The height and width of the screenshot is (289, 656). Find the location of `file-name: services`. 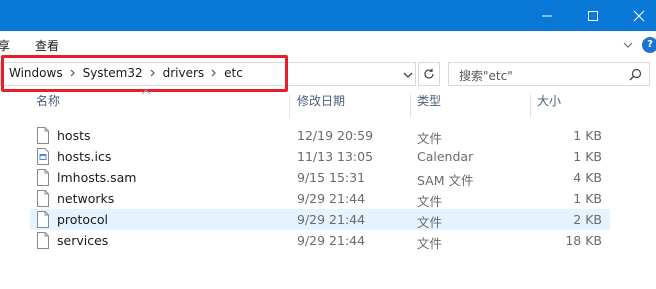

file-name: services is located at coordinates (83, 240).